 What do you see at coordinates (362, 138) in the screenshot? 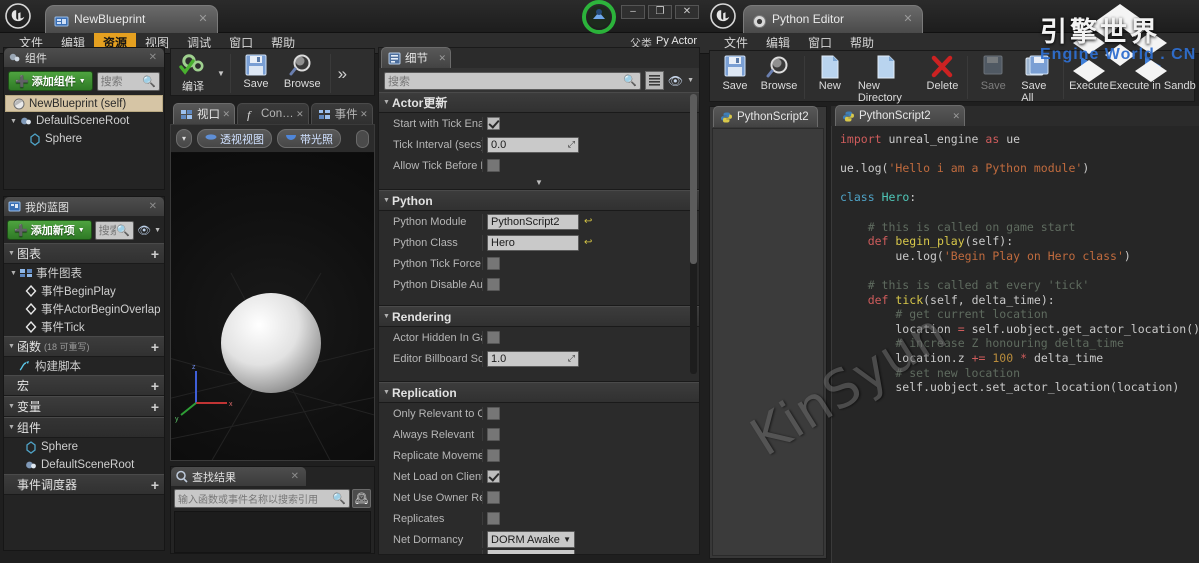
I see `viewport-more-button` at bounding box center [362, 138].